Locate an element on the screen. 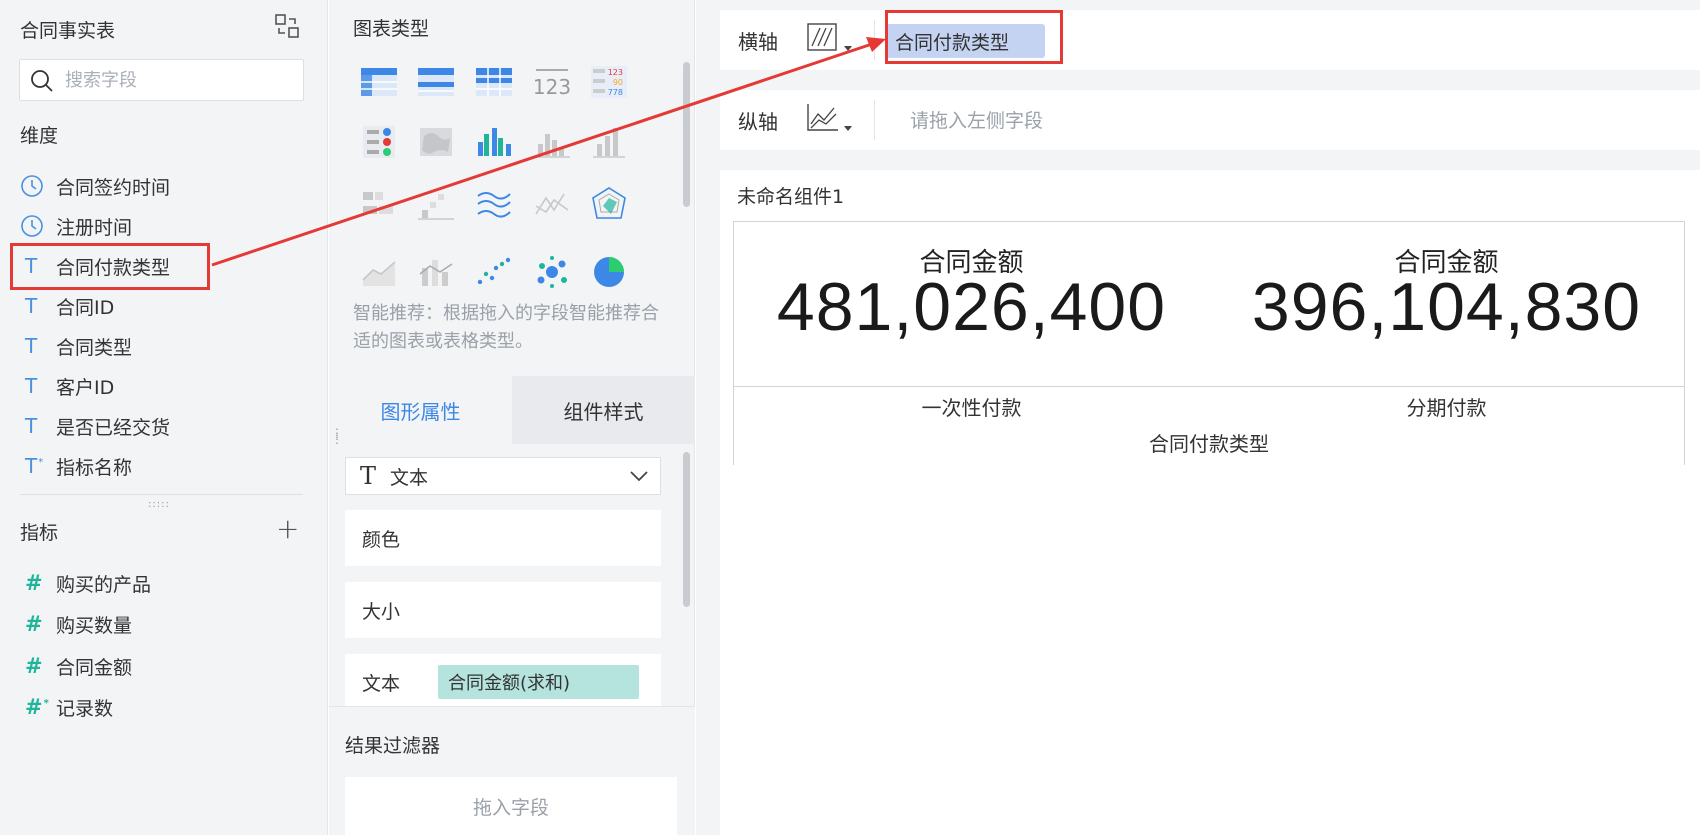 The height and width of the screenshot is (835, 1700). dimension-axis-title: 合同付款类型 is located at coordinates (1209, 444).